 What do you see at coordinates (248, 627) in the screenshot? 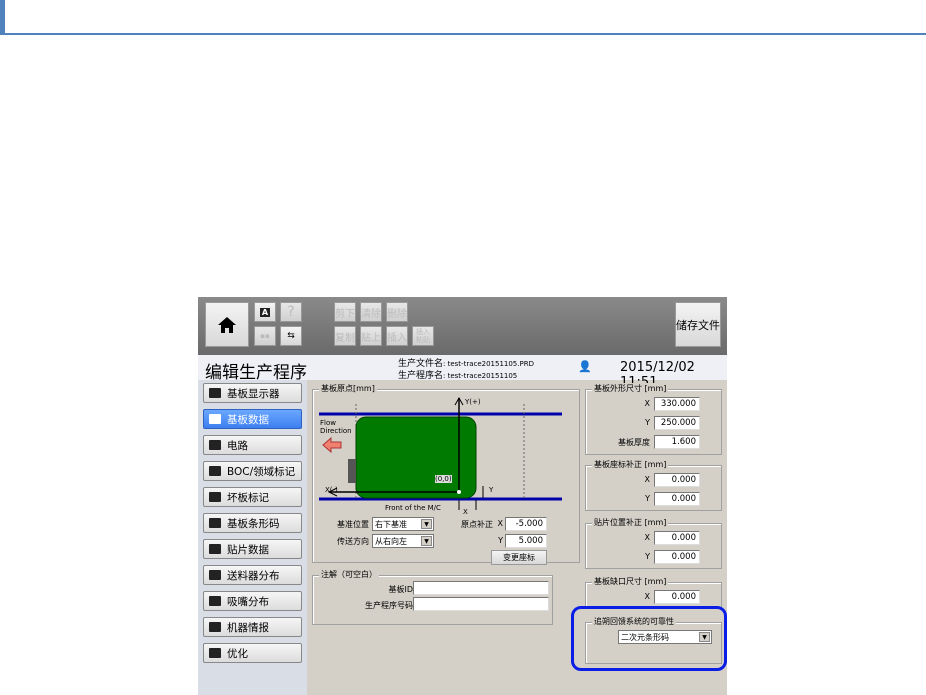
I see `sidebar-item-label: 机器情报` at bounding box center [248, 627].